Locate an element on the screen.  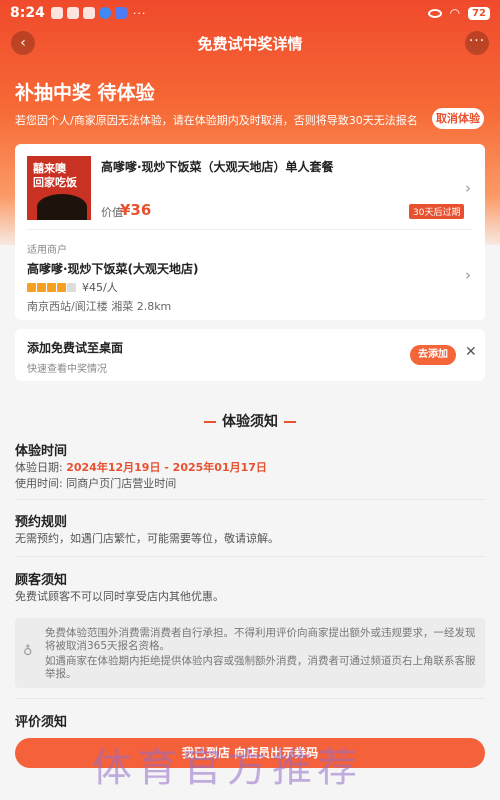
usage-hours: 使用时间: 同商户页门店营业时间 is located at coordinates (95, 483).